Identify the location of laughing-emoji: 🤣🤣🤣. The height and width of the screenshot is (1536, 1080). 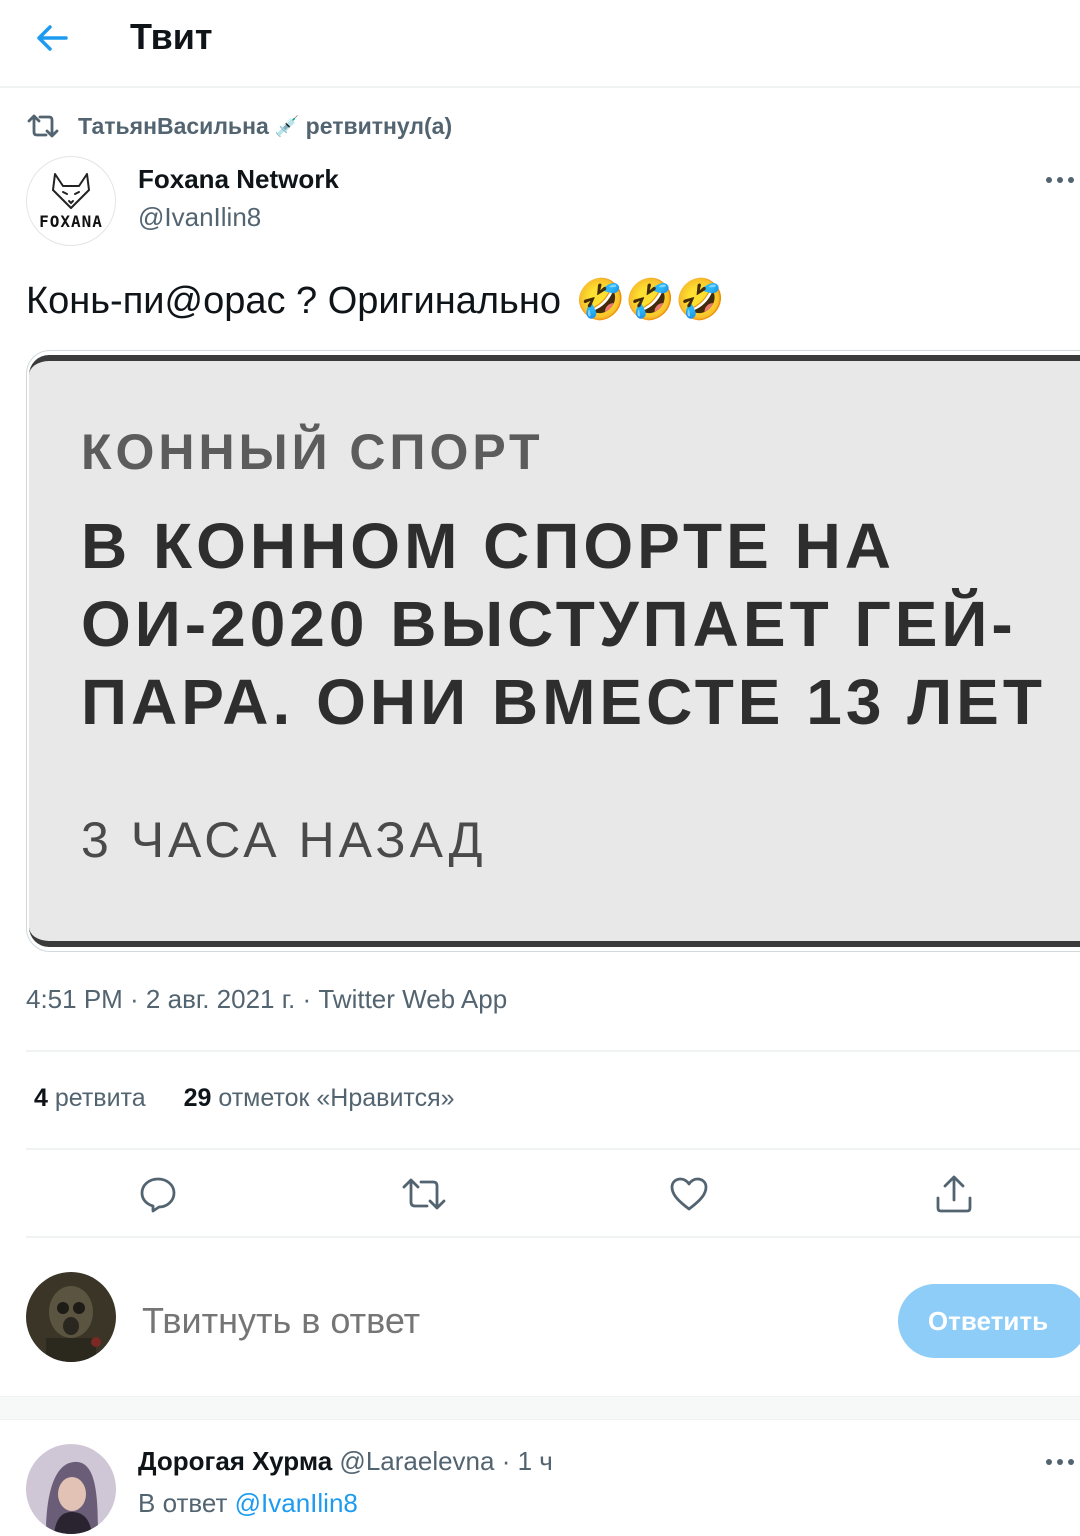
(650, 300).